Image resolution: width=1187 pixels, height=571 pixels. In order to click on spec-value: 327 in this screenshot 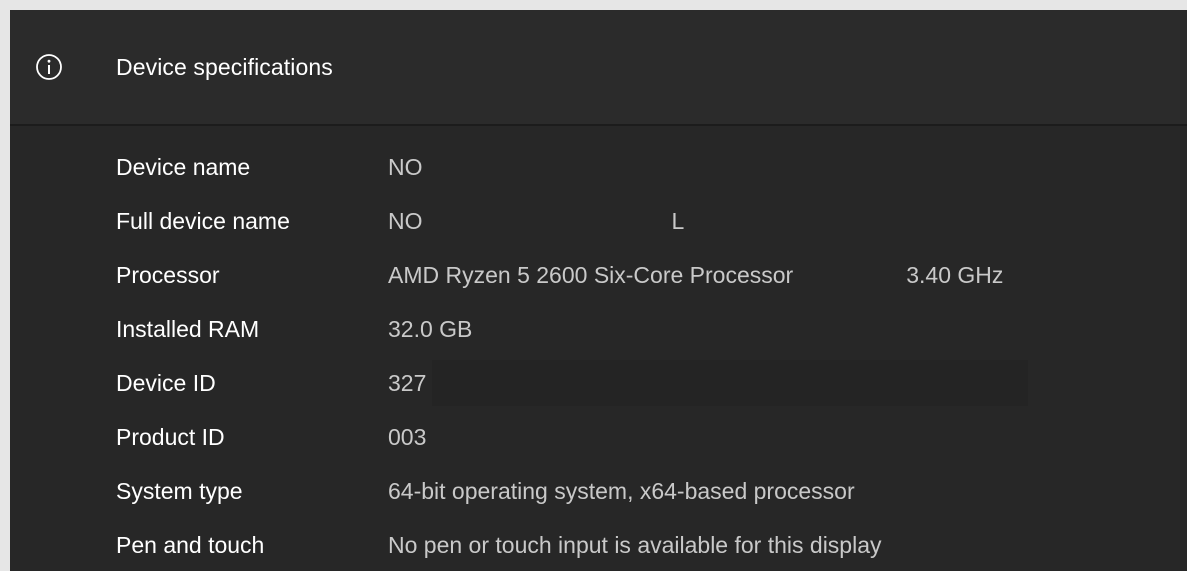, I will do `click(708, 383)`.